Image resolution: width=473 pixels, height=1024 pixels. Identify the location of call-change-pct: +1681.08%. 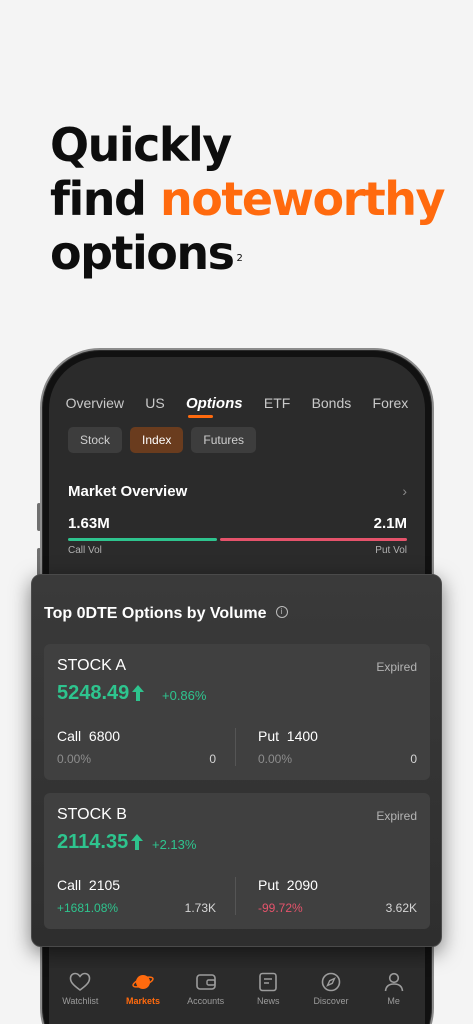
(88, 908).